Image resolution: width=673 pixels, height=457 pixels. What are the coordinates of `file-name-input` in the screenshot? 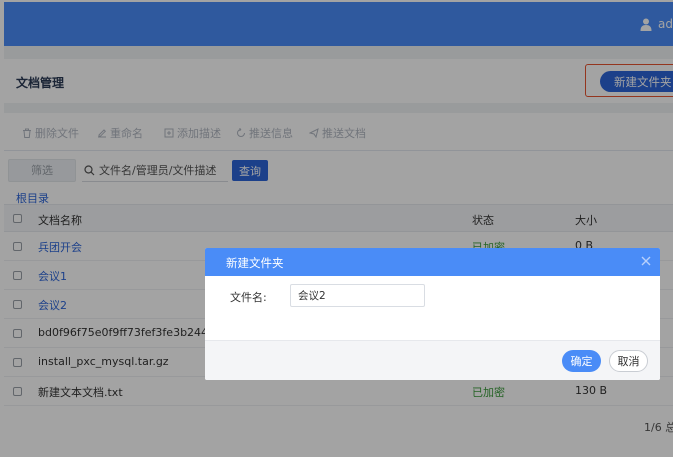 It's located at (357, 295).